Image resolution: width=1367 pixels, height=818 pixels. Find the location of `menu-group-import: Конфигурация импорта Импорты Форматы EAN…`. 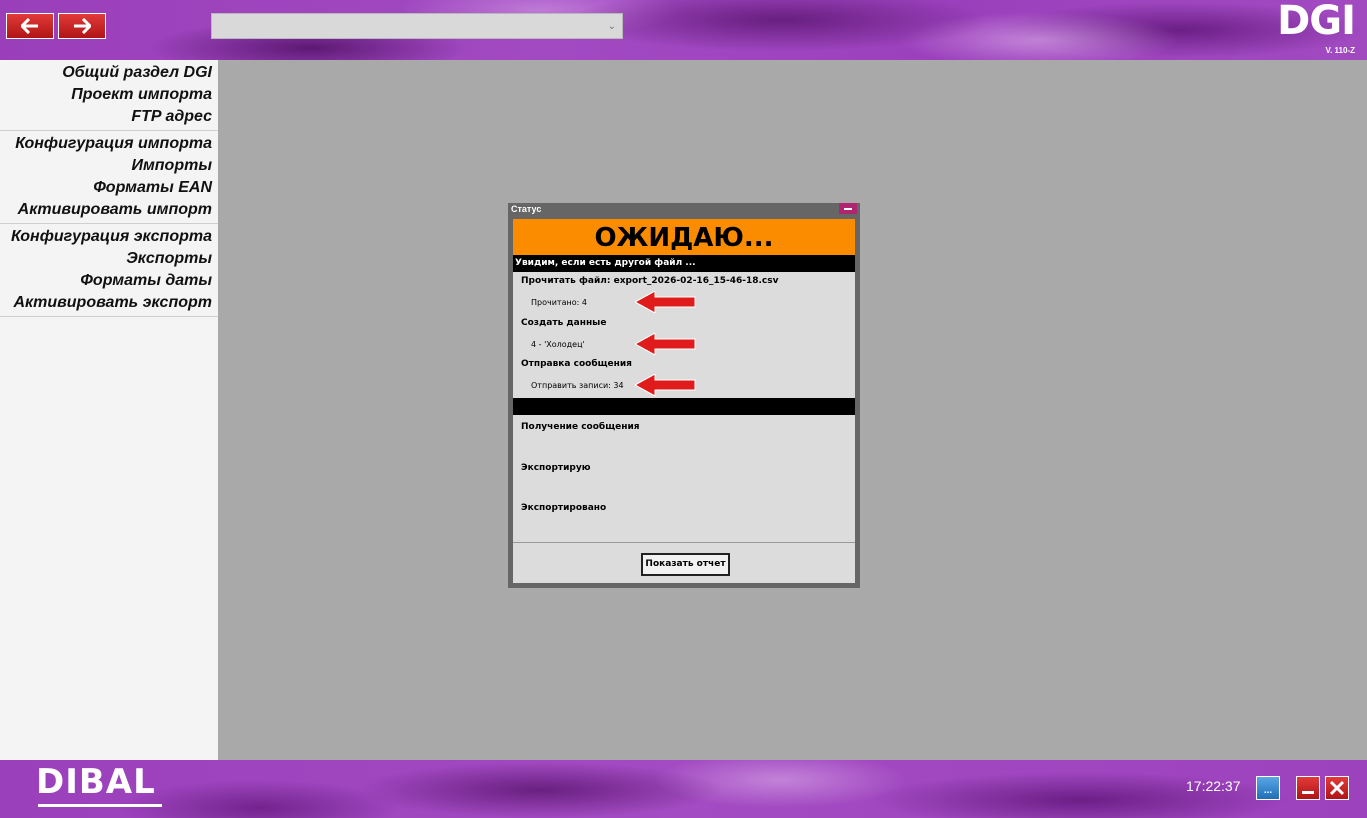

menu-group-import: Конфигурация импорта Импорты Форматы EAN… is located at coordinates (109, 177).